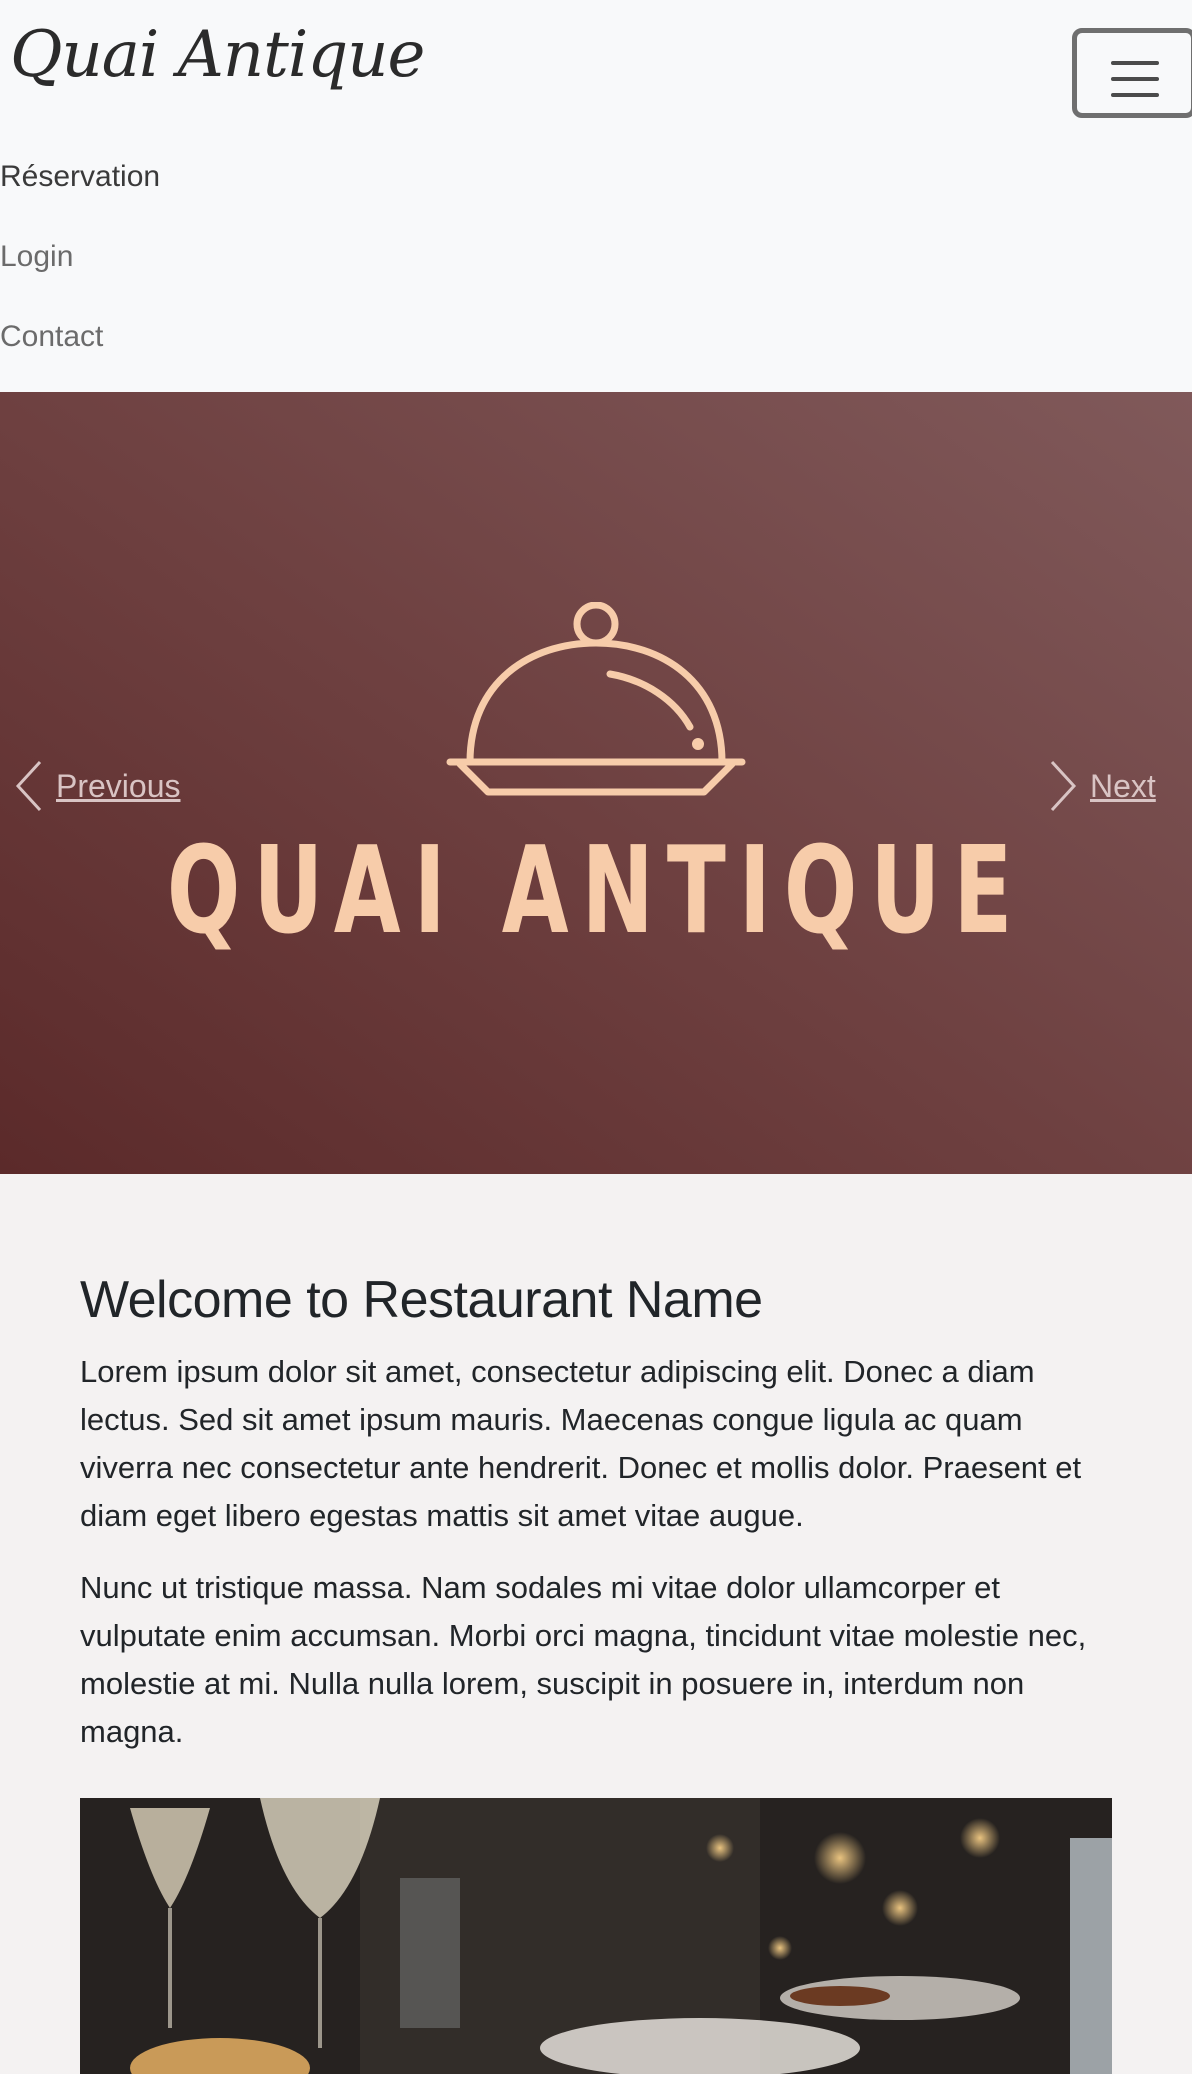 This screenshot has width=1192, height=2074. Describe the element at coordinates (28, 786) in the screenshot. I see `chevron-left-icon` at that location.